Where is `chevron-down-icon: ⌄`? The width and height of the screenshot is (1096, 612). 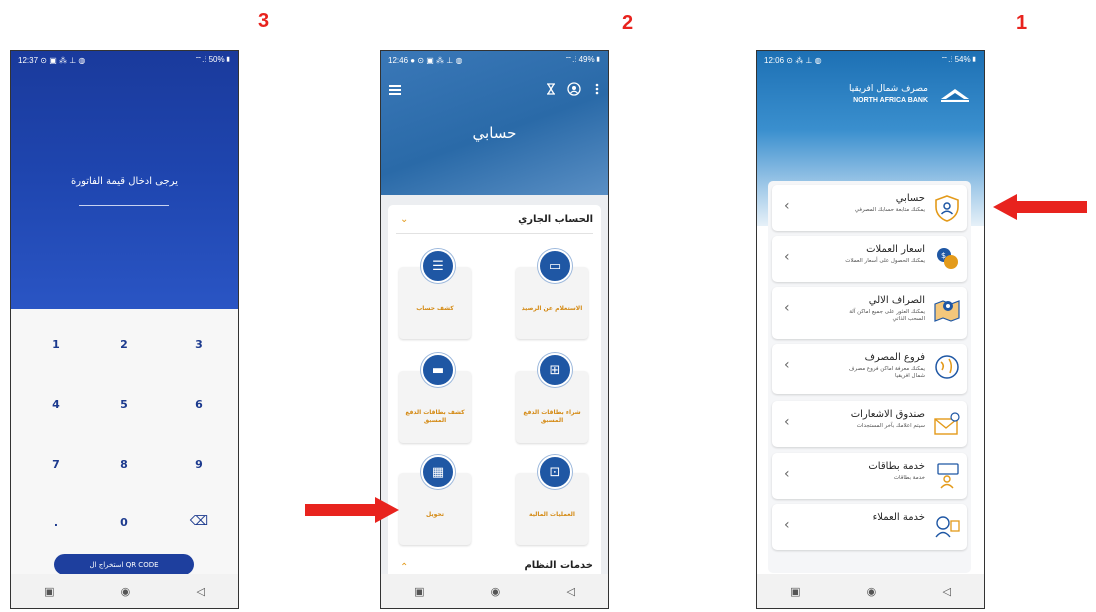
chevron-down-icon: ⌄ is located at coordinates (404, 219).